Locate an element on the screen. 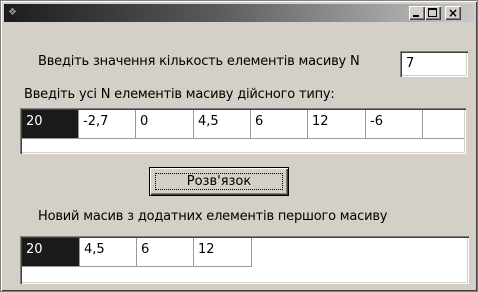 Image resolution: width=478 pixels, height=292 pixels. title-bar: ❖ × is located at coordinates (239, 13).